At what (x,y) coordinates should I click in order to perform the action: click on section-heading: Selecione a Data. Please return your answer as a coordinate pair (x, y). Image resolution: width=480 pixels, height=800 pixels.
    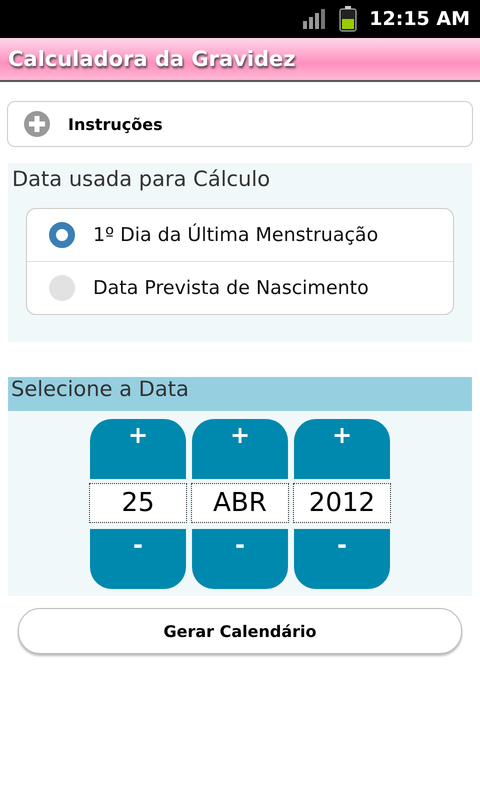
    Looking at the image, I should click on (240, 394).